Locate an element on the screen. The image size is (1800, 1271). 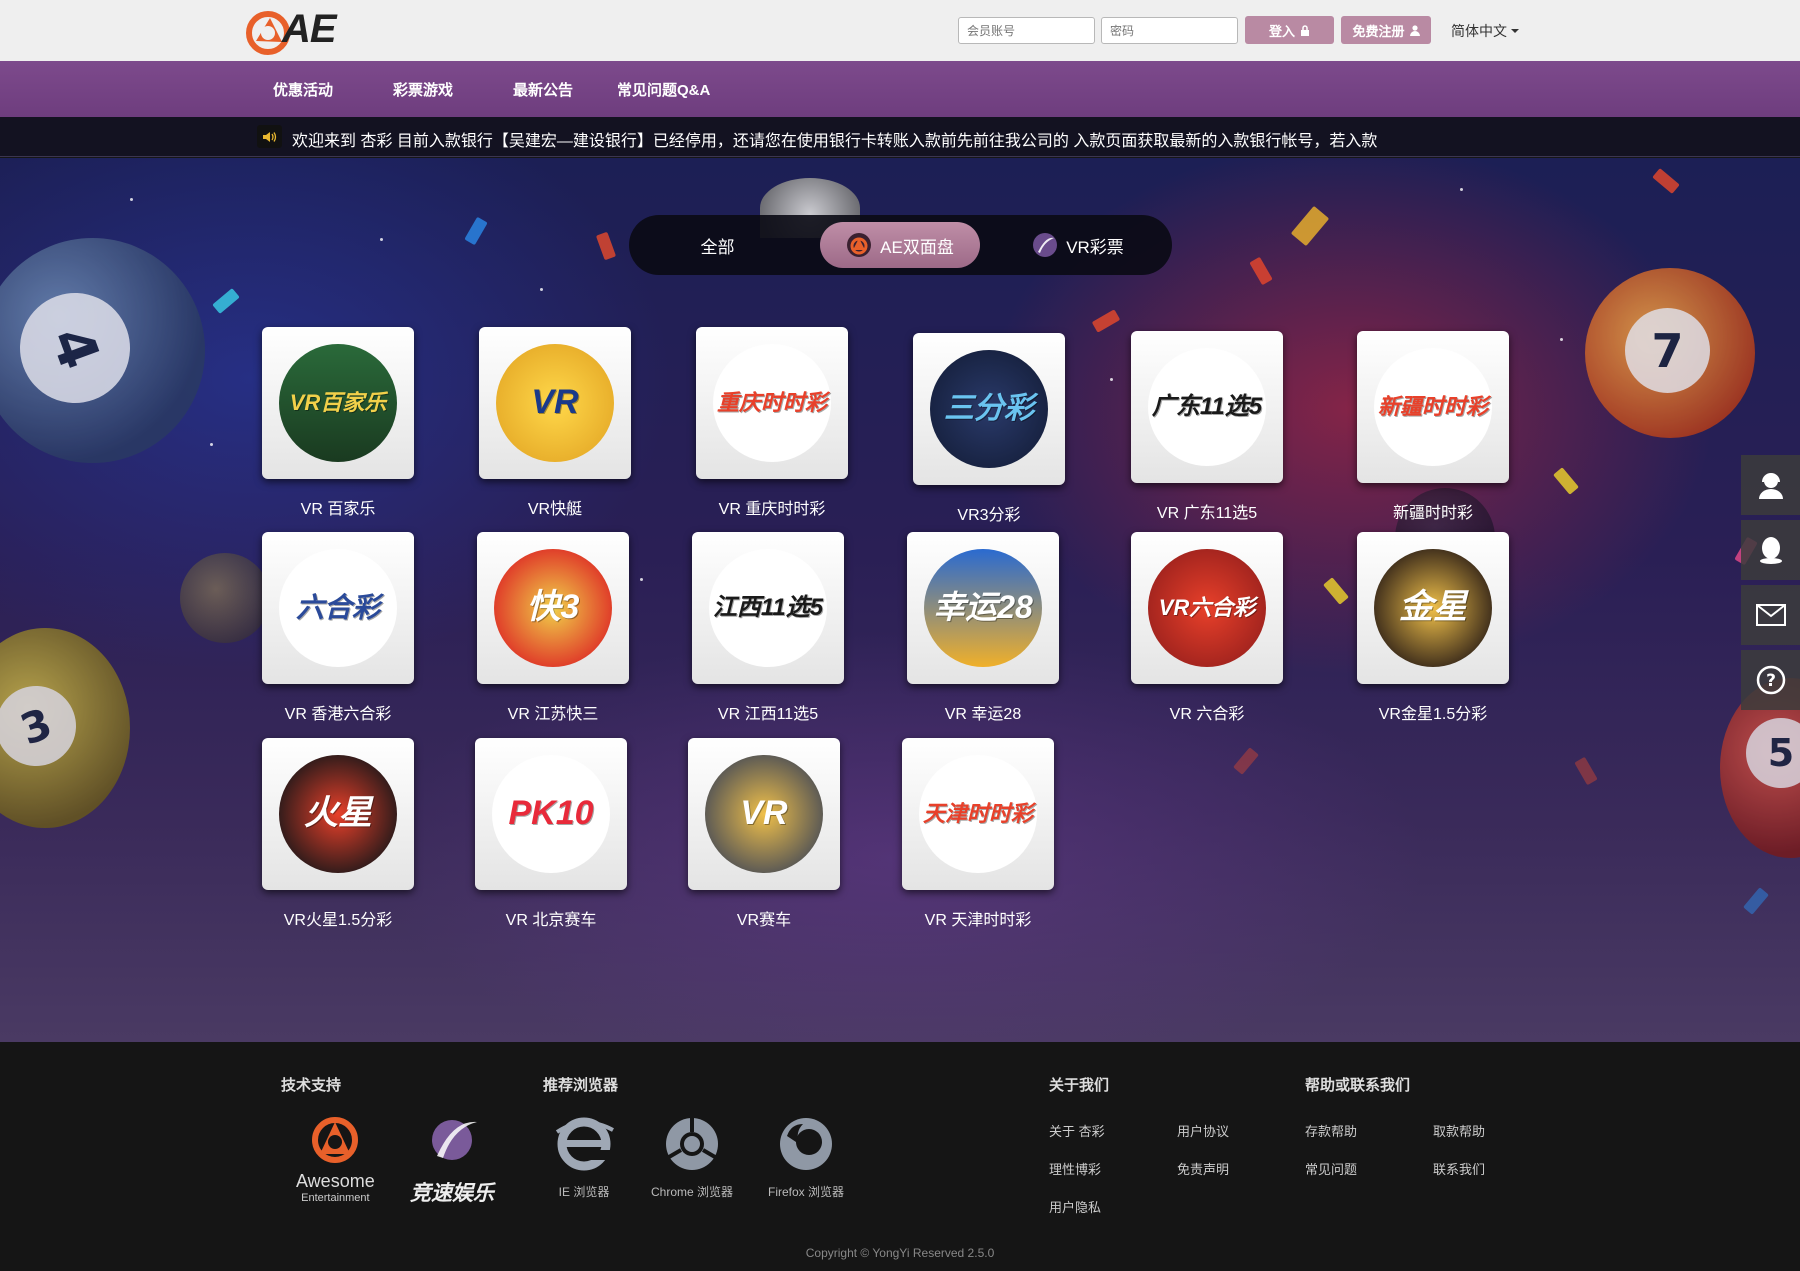
top-header: AE 登入 免费注册 简体中文 is located at coordinates (900, 30).